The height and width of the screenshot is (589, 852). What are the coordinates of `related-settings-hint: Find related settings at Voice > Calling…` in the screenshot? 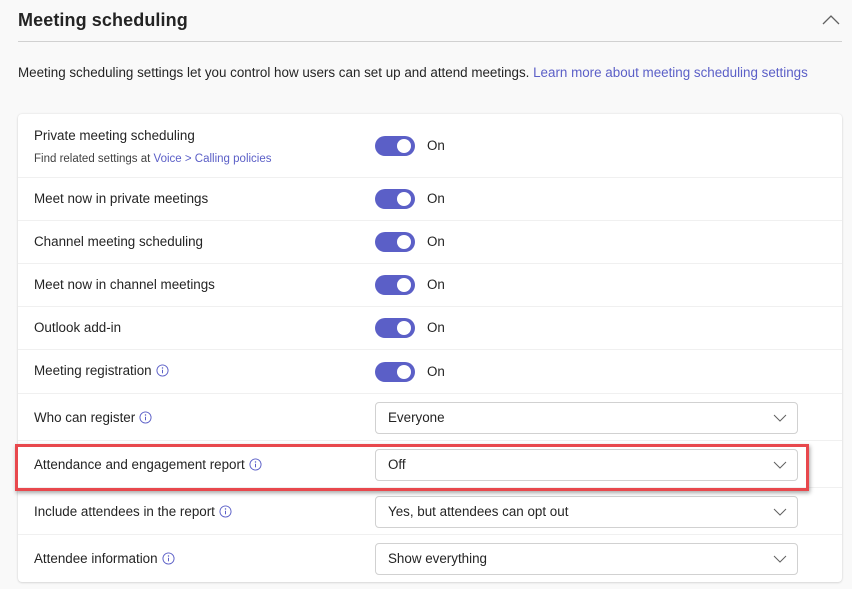 It's located at (153, 159).